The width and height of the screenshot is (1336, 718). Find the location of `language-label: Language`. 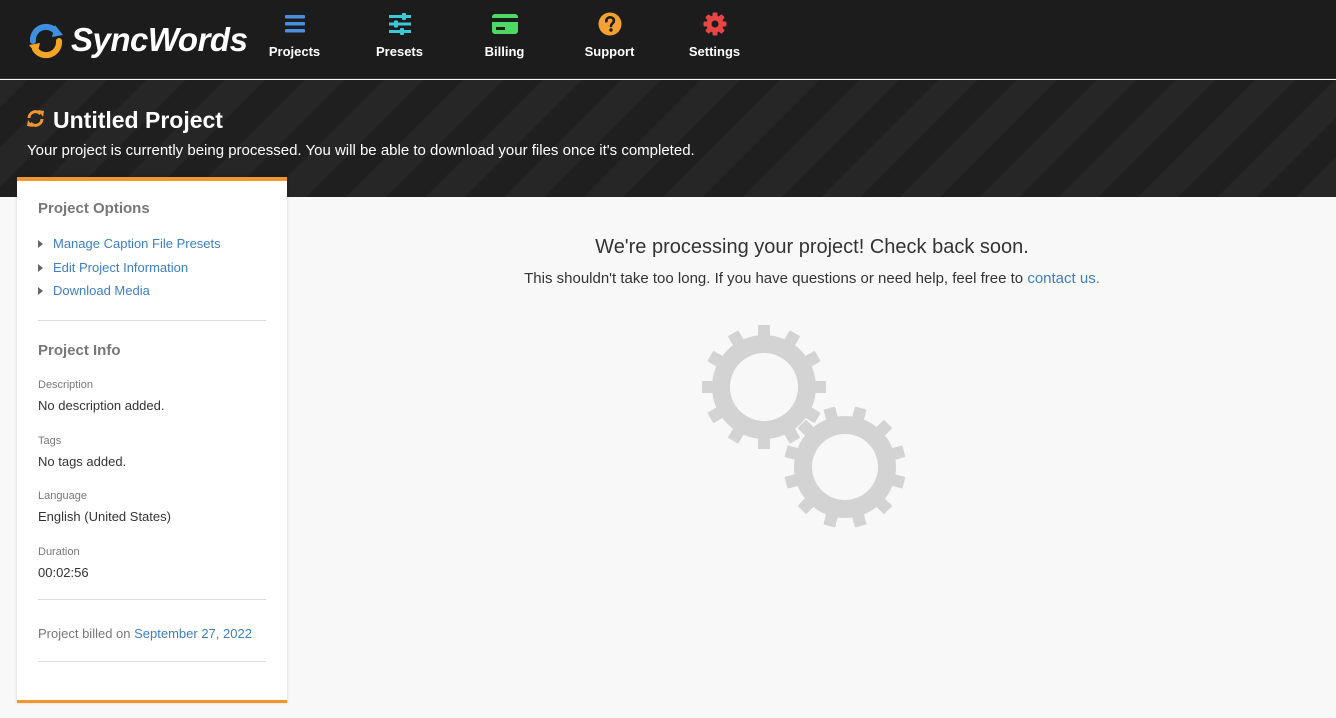

language-label: Language is located at coordinates (62, 496).